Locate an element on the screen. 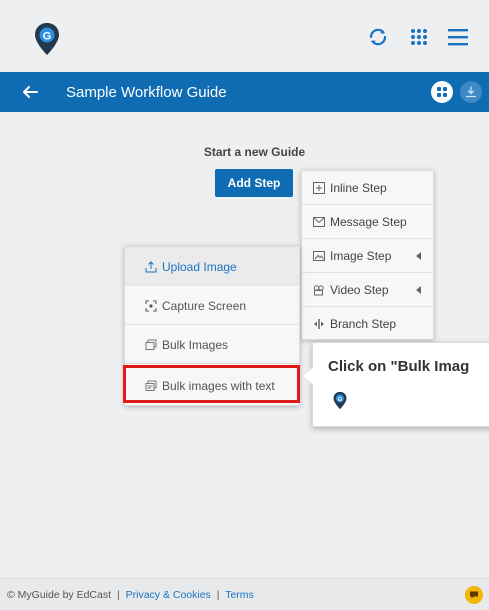  branch-icon is located at coordinates (319, 324).